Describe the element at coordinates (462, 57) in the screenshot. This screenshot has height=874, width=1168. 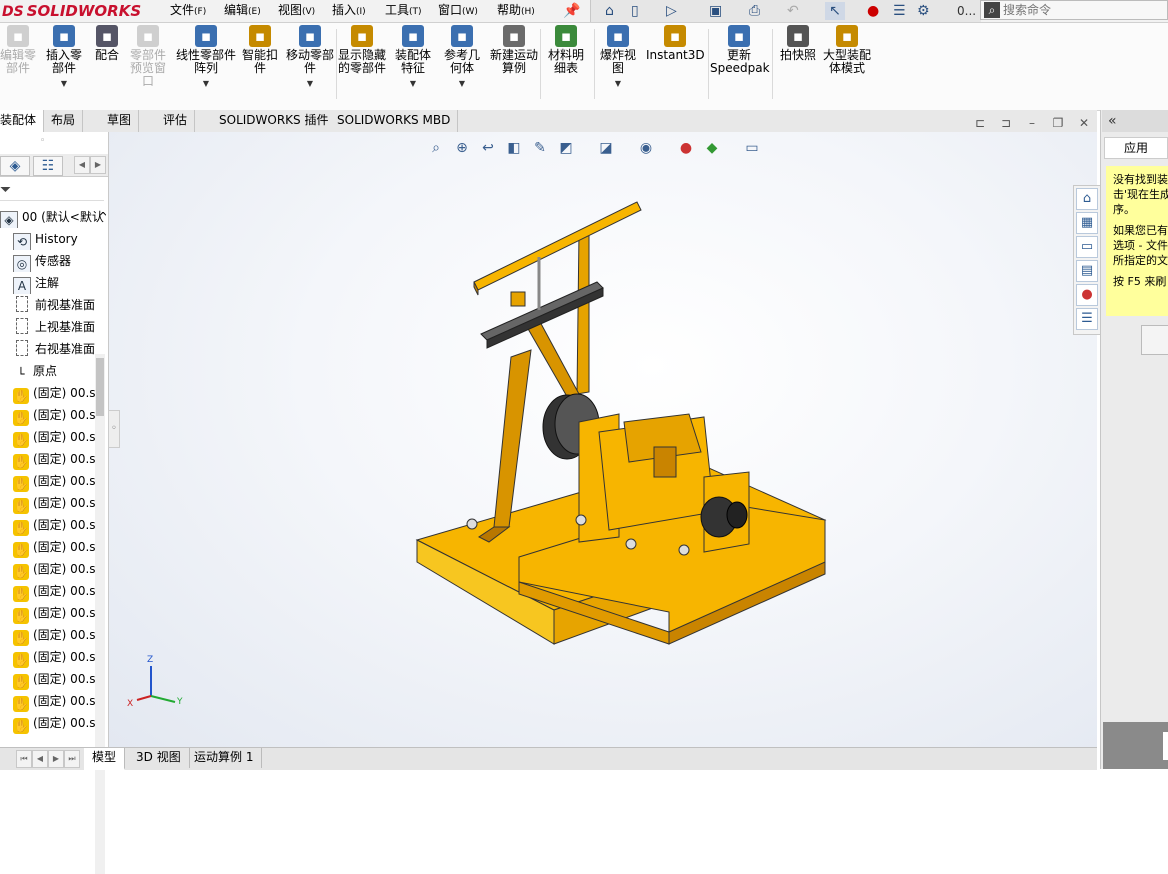
I see `reference-geometry-button: ▪ 参考几何体 ▼` at that location.